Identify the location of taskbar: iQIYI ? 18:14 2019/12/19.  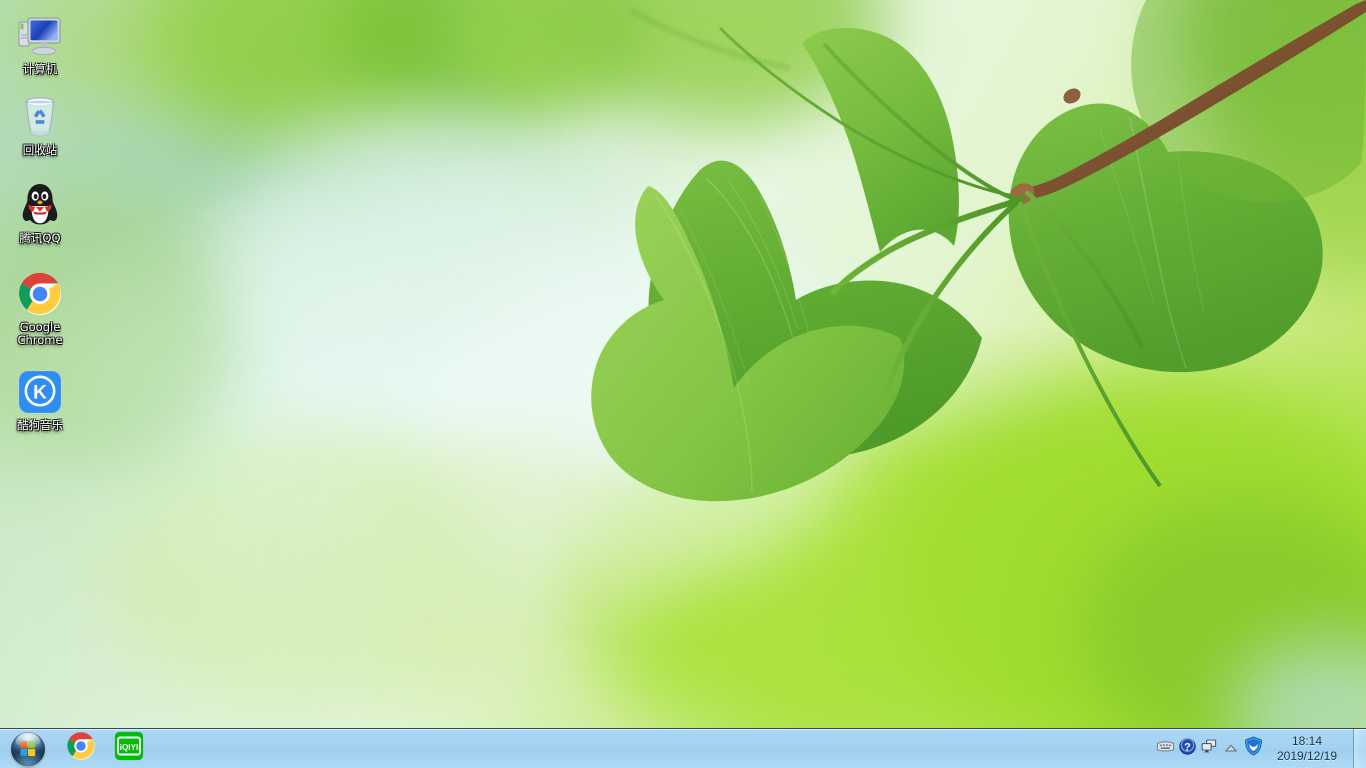
(683, 748).